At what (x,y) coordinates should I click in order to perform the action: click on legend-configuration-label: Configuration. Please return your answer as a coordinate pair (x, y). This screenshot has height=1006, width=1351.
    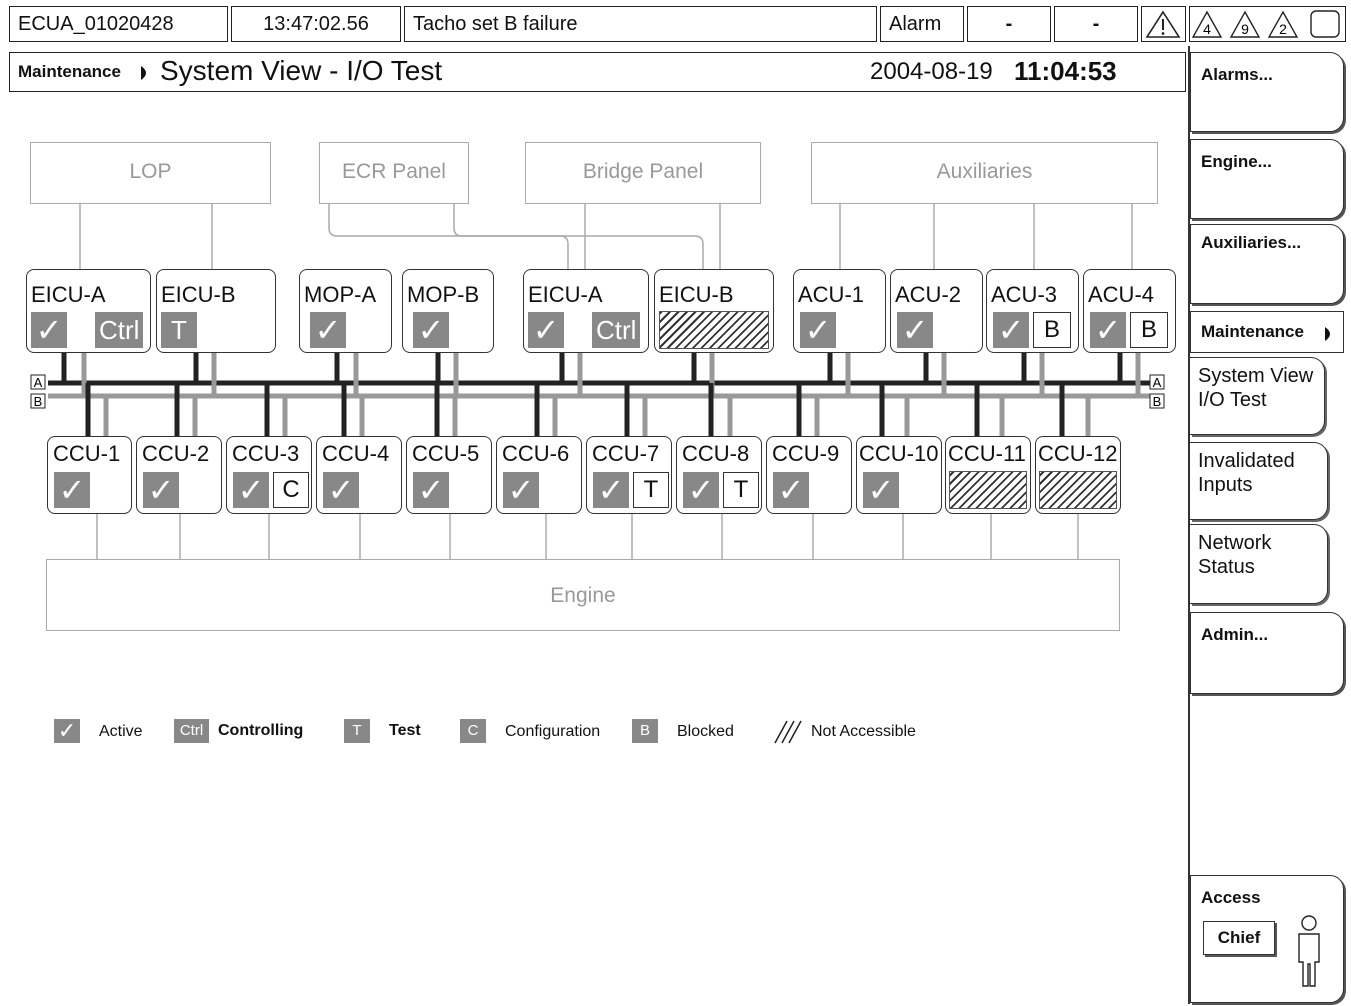
    Looking at the image, I should click on (553, 731).